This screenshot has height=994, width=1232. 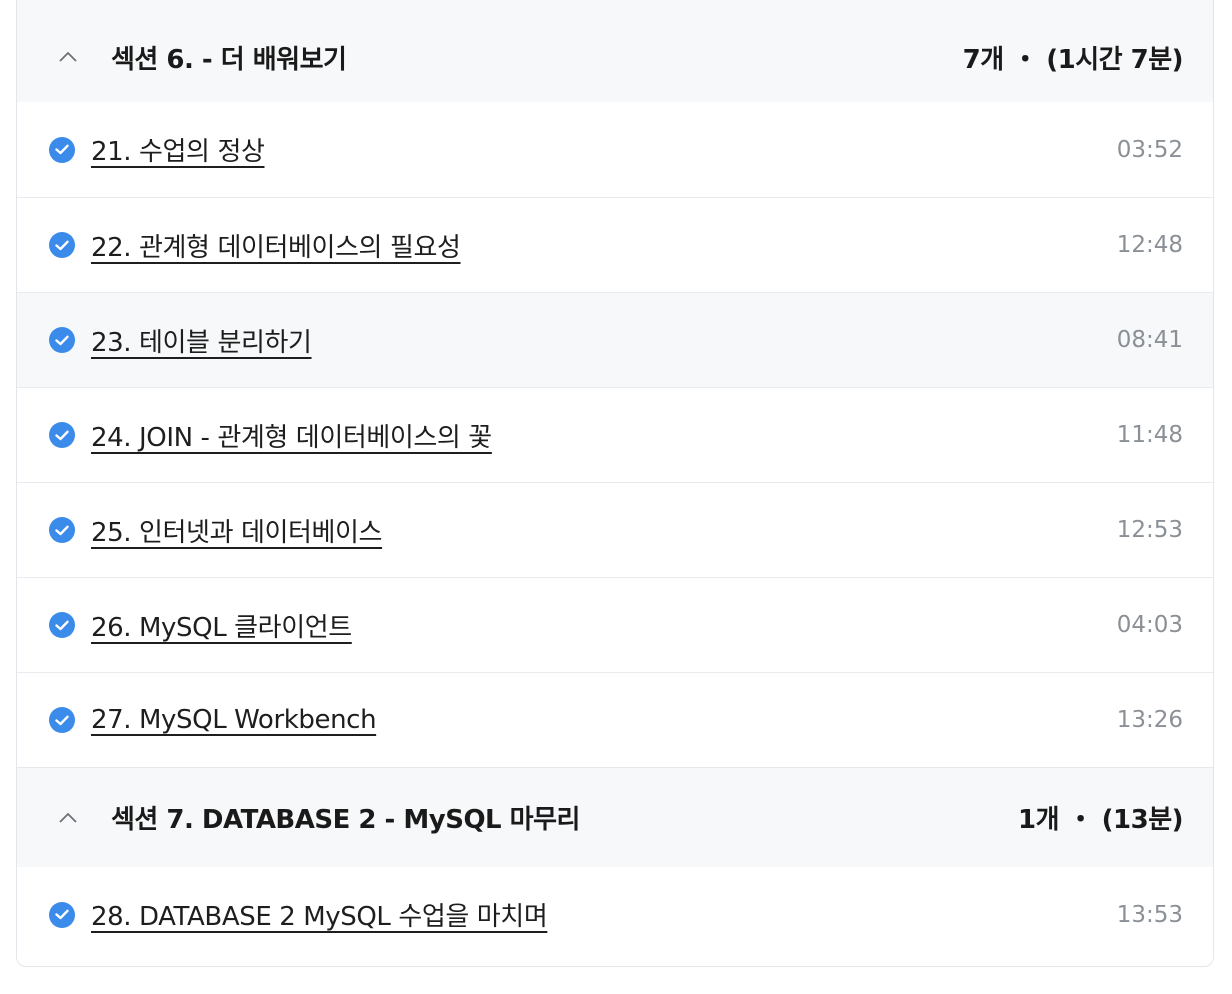 I want to click on section-title: 섹션 6. - 더 배워보기, so click(x=229, y=59).